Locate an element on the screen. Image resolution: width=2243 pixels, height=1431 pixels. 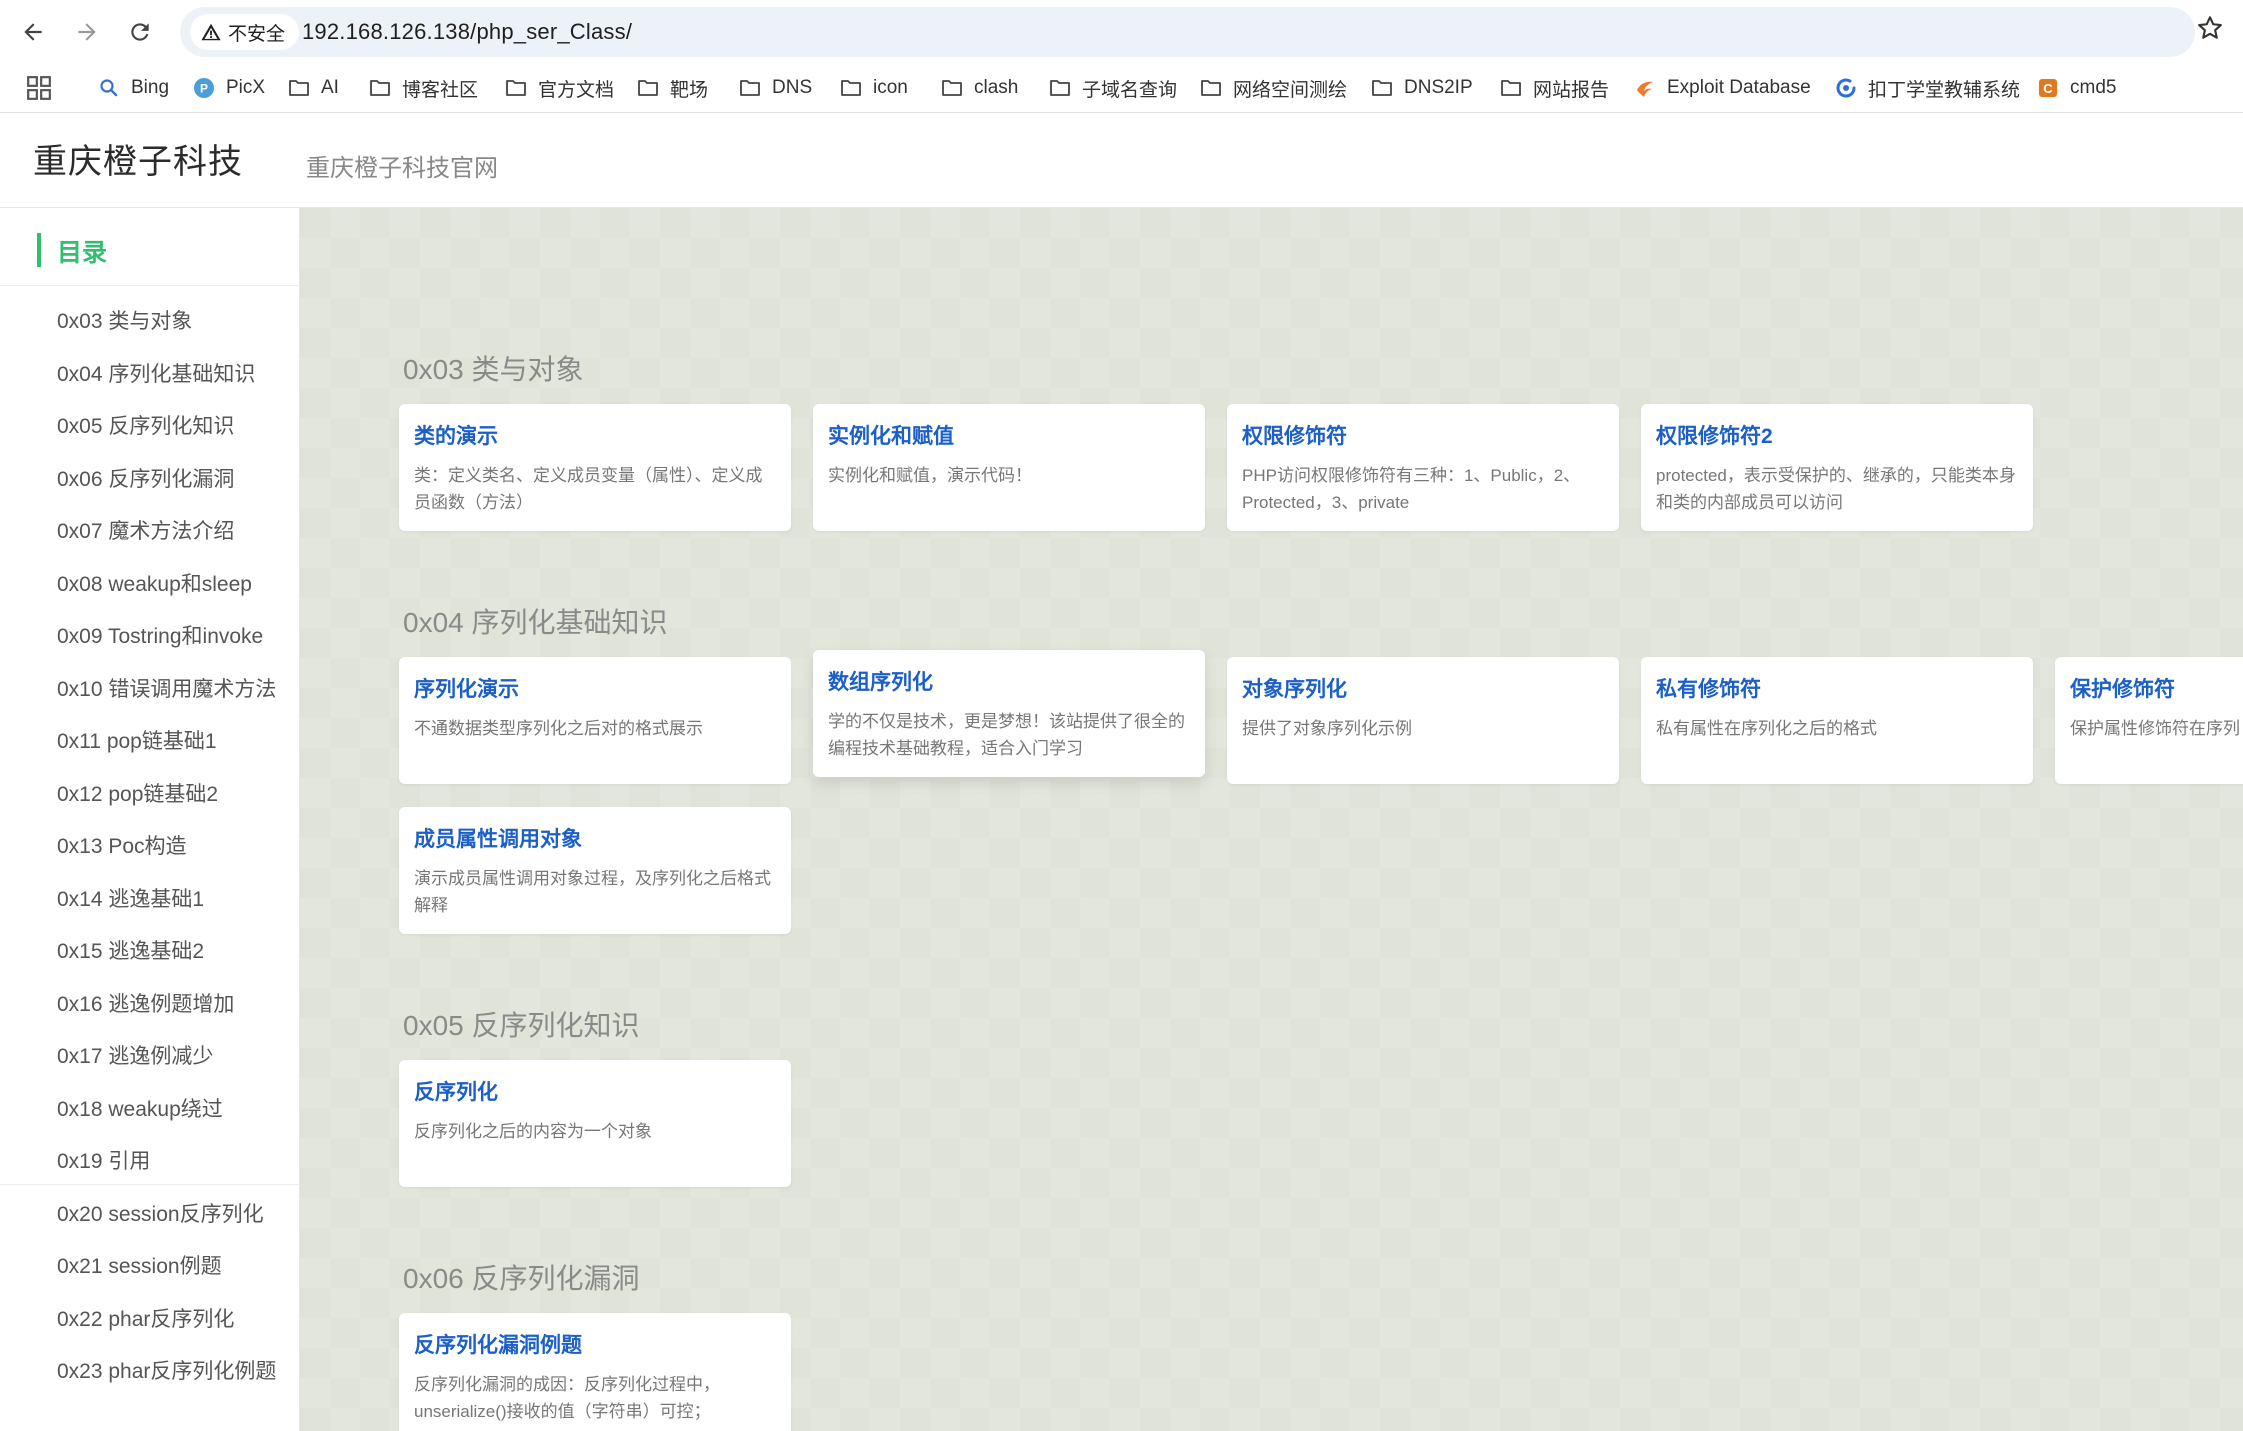
card-description: 保护属性修饰符在序列 is located at coordinates (2155, 728).